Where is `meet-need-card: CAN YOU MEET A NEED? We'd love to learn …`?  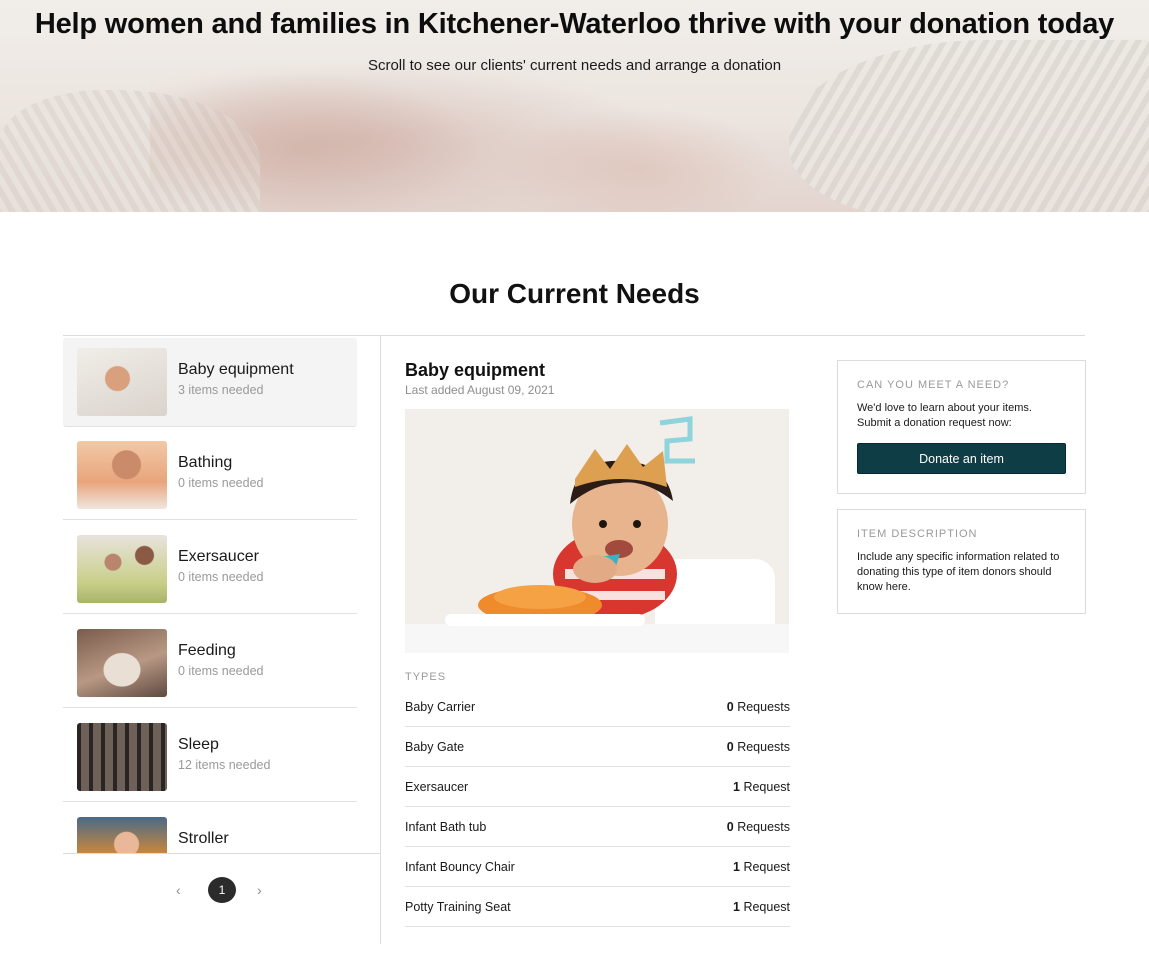 meet-need-card: CAN YOU MEET A NEED? We'd love to learn … is located at coordinates (961, 427).